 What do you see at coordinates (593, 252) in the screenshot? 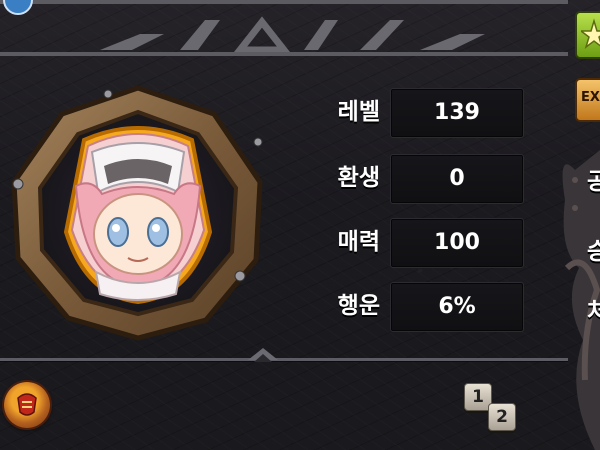
I see `side-partial-label: 승` at bounding box center [593, 252].